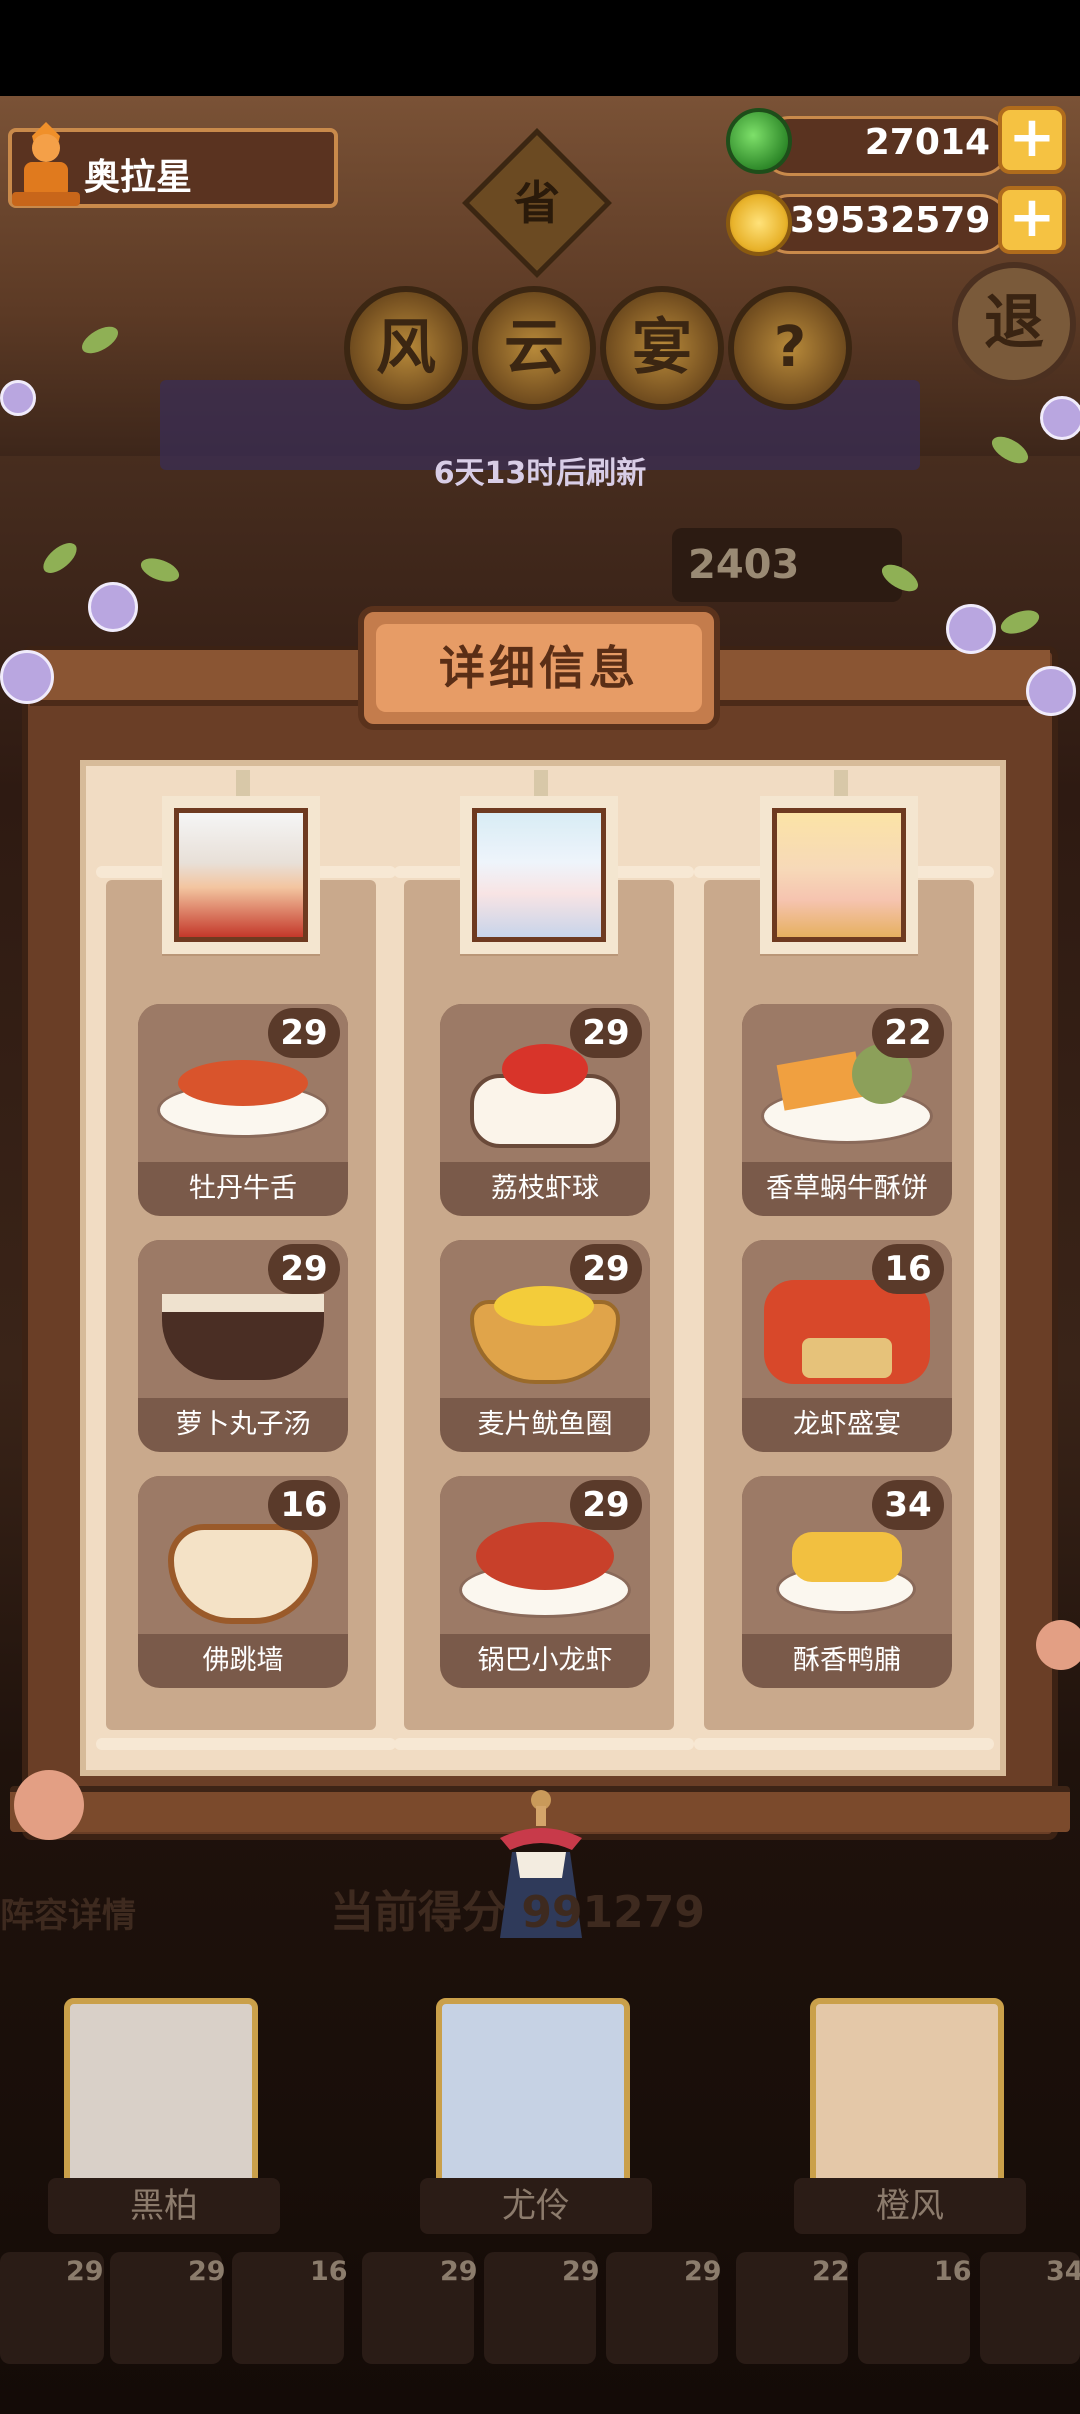 This screenshot has width=1080, height=2414. I want to click on player-avatar-icon, so click(46, 164).